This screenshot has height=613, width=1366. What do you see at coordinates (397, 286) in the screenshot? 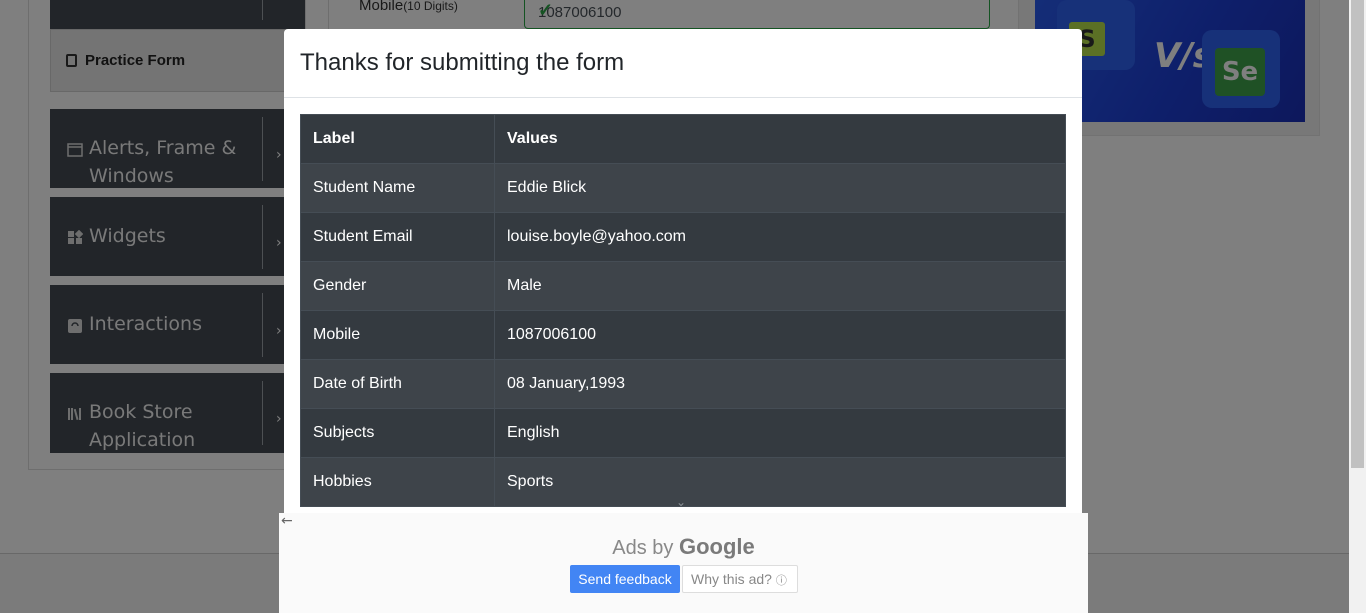
I see `cell-label: Gender` at bounding box center [397, 286].